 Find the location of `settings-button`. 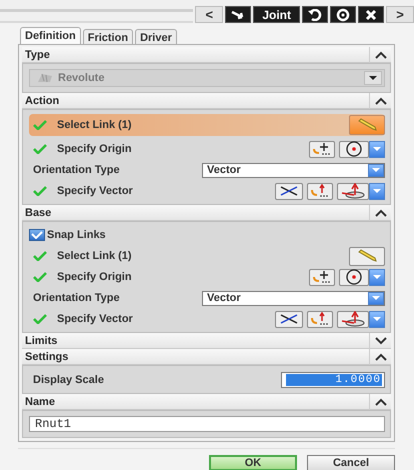

settings-button is located at coordinates (343, 14).